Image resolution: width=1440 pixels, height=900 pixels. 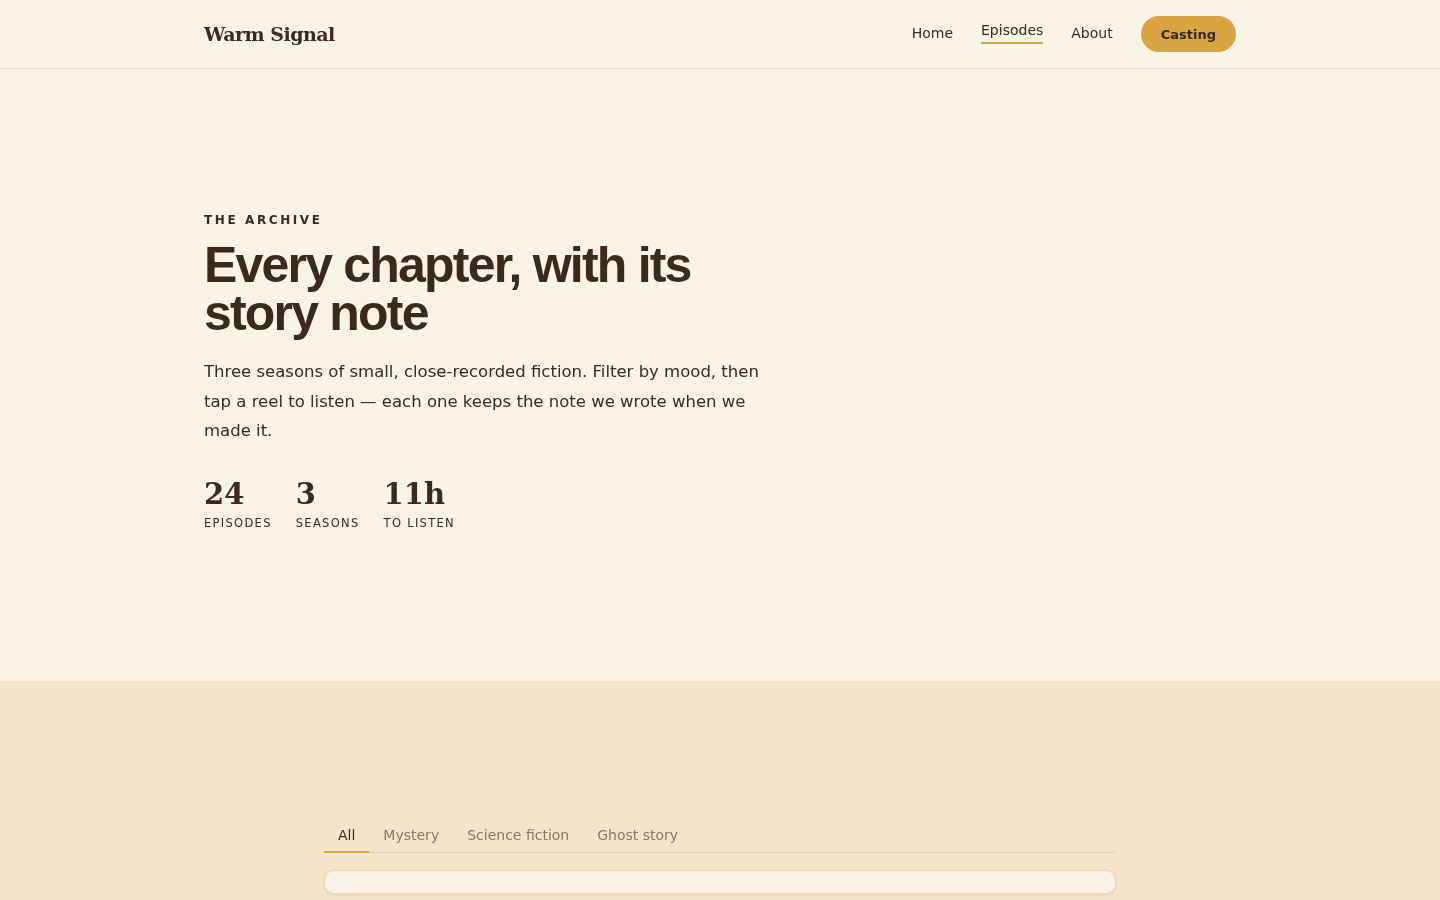 I want to click on filter-tab: Ghost story, so click(x=638, y=837).